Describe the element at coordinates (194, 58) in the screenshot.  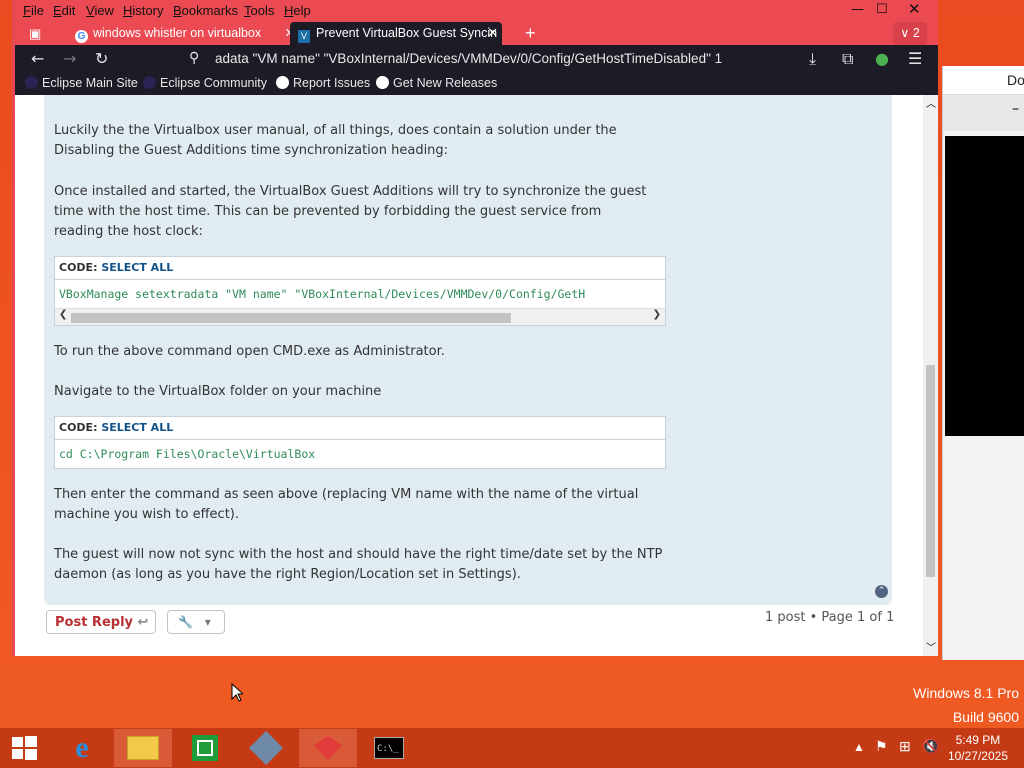
I see `search-icon: ⚲` at that location.